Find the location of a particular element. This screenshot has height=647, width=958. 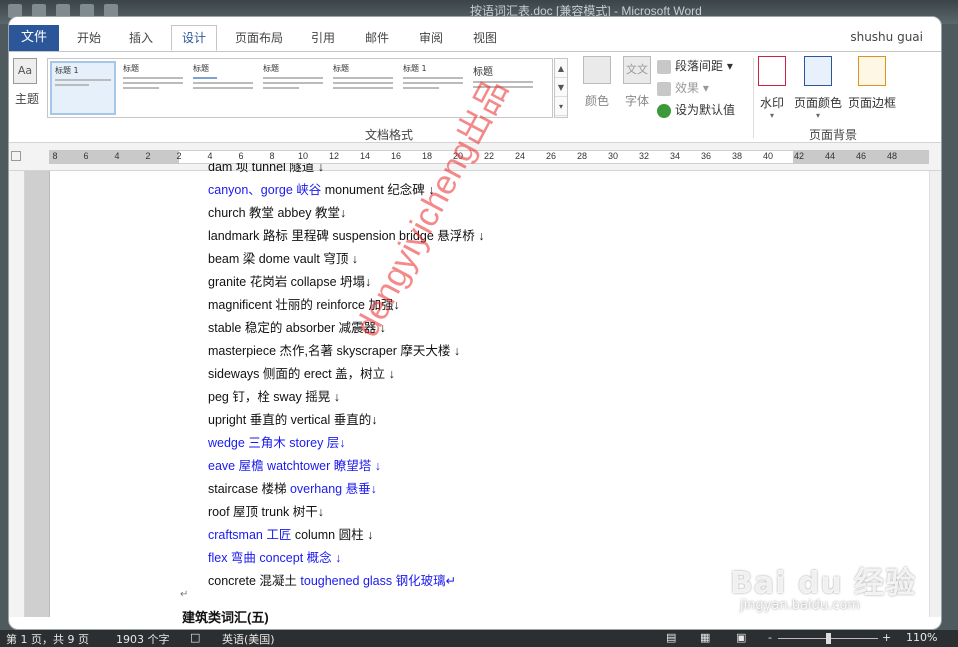

themes-icon: Aa is located at coordinates (25, 71).